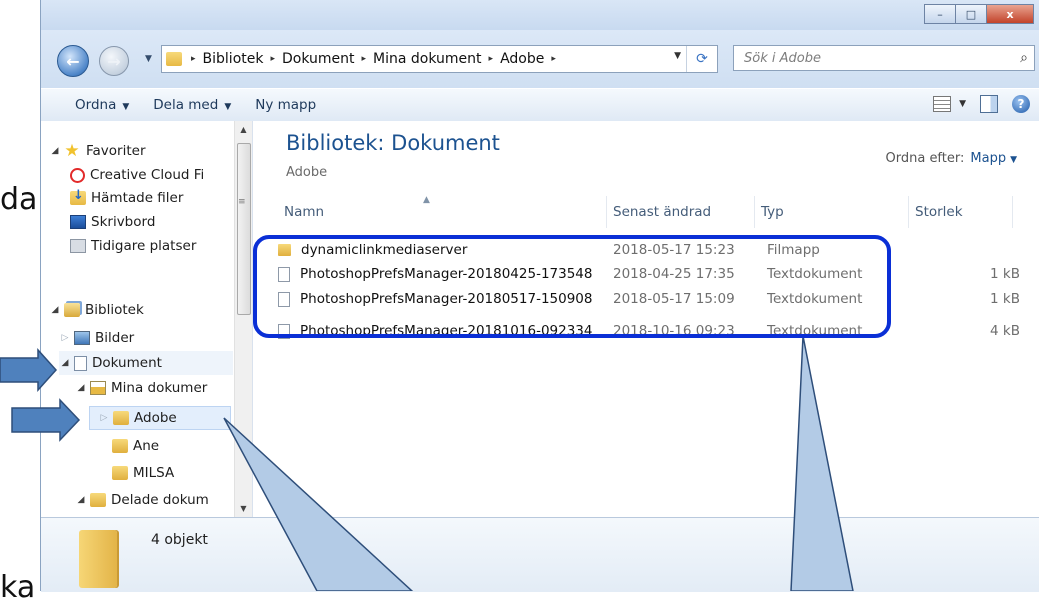  I want to click on scroll-down-icon: ▼, so click(243, 508).